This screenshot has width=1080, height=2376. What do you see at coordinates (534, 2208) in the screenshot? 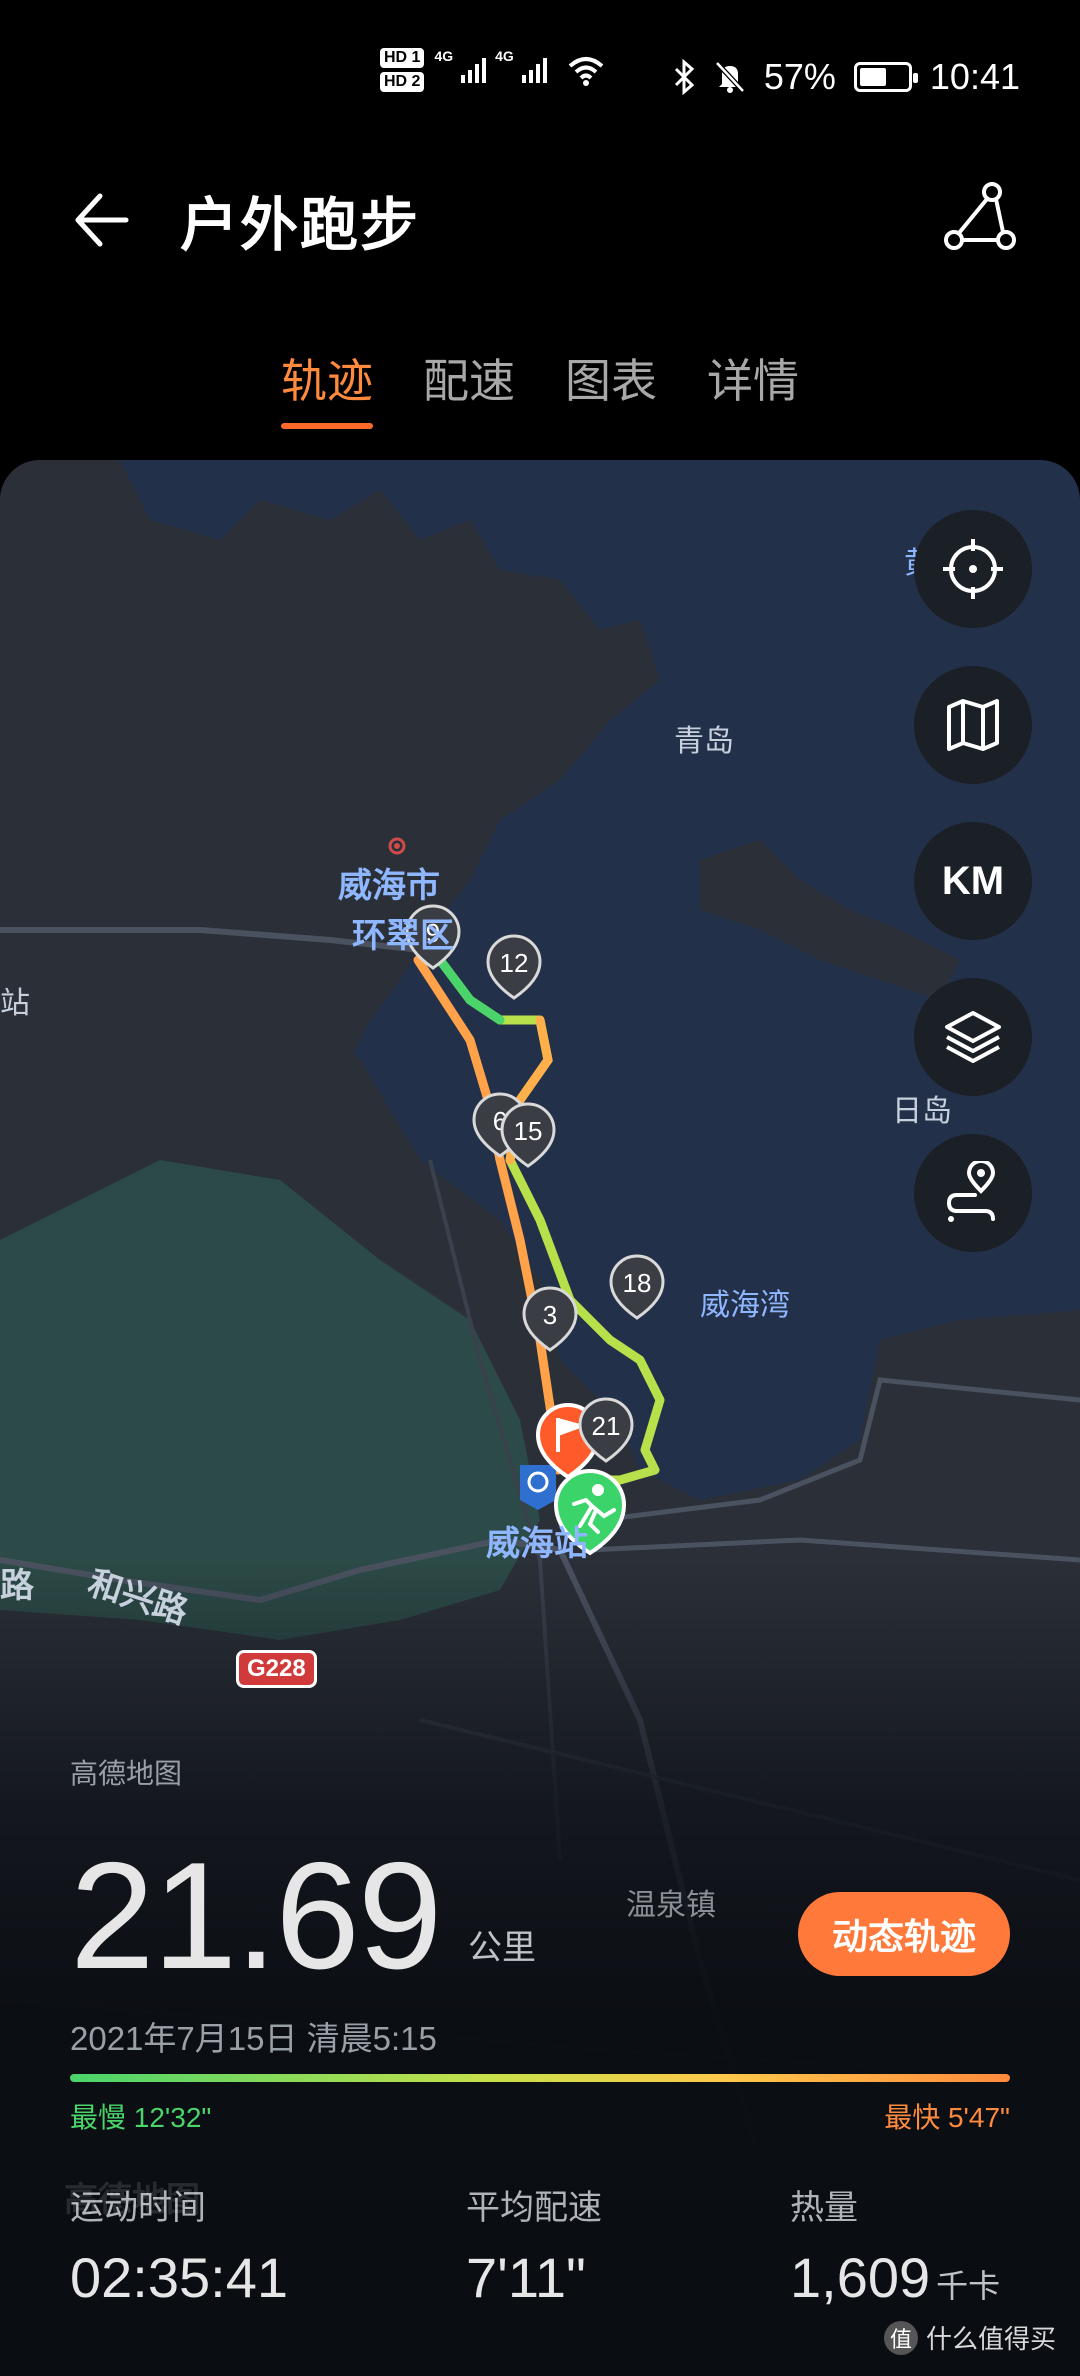
I see `stat-label: 平均配速` at bounding box center [534, 2208].